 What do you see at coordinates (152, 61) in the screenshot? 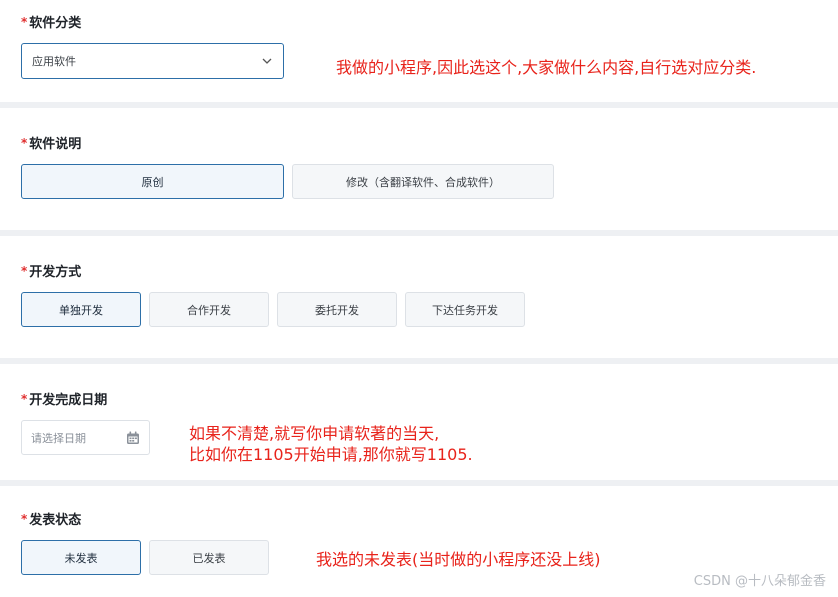
I see `category-select: 应用软件` at bounding box center [152, 61].